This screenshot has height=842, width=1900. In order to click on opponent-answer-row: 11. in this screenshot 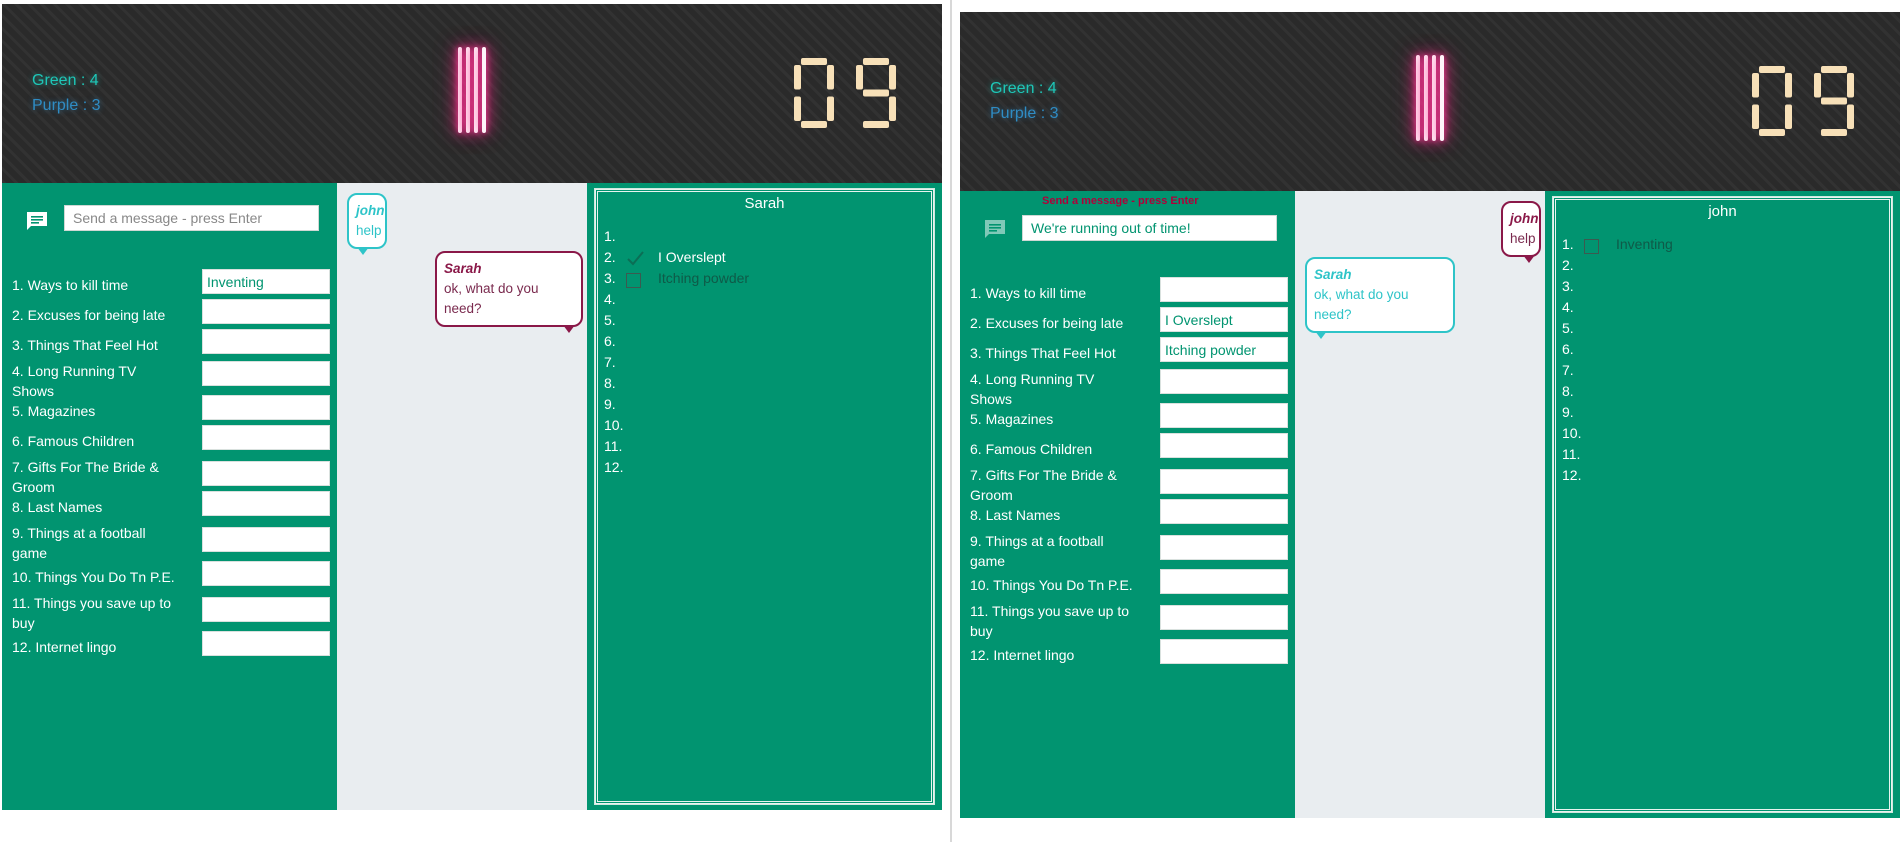, I will do `click(764, 448)`.